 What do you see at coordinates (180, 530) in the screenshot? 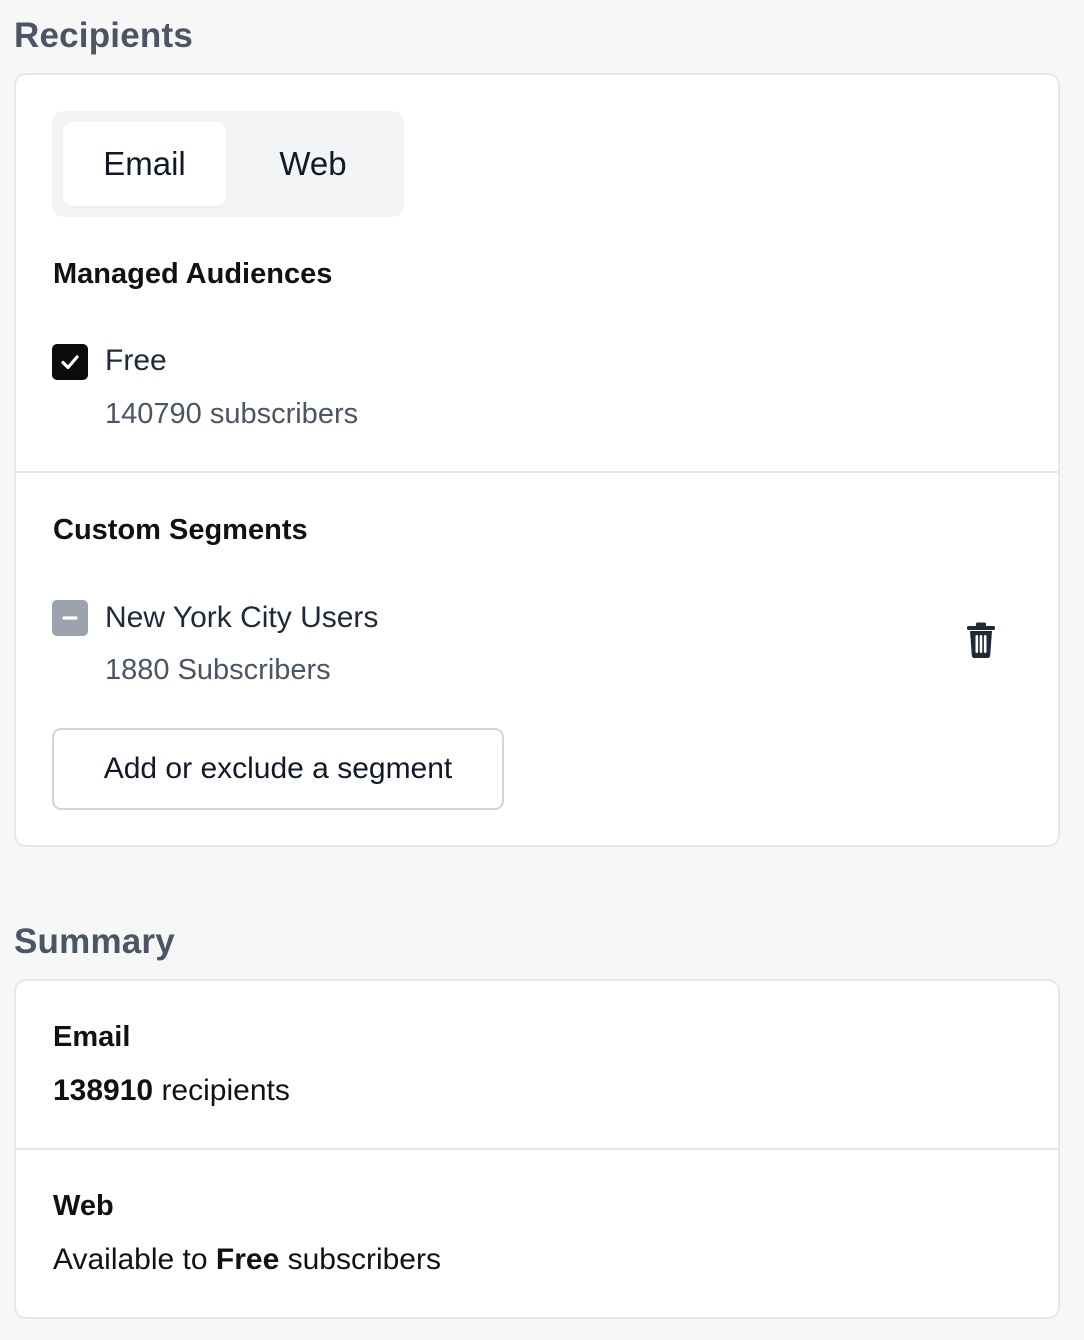
I see `custom-segments-heading: Custom Segments` at bounding box center [180, 530].